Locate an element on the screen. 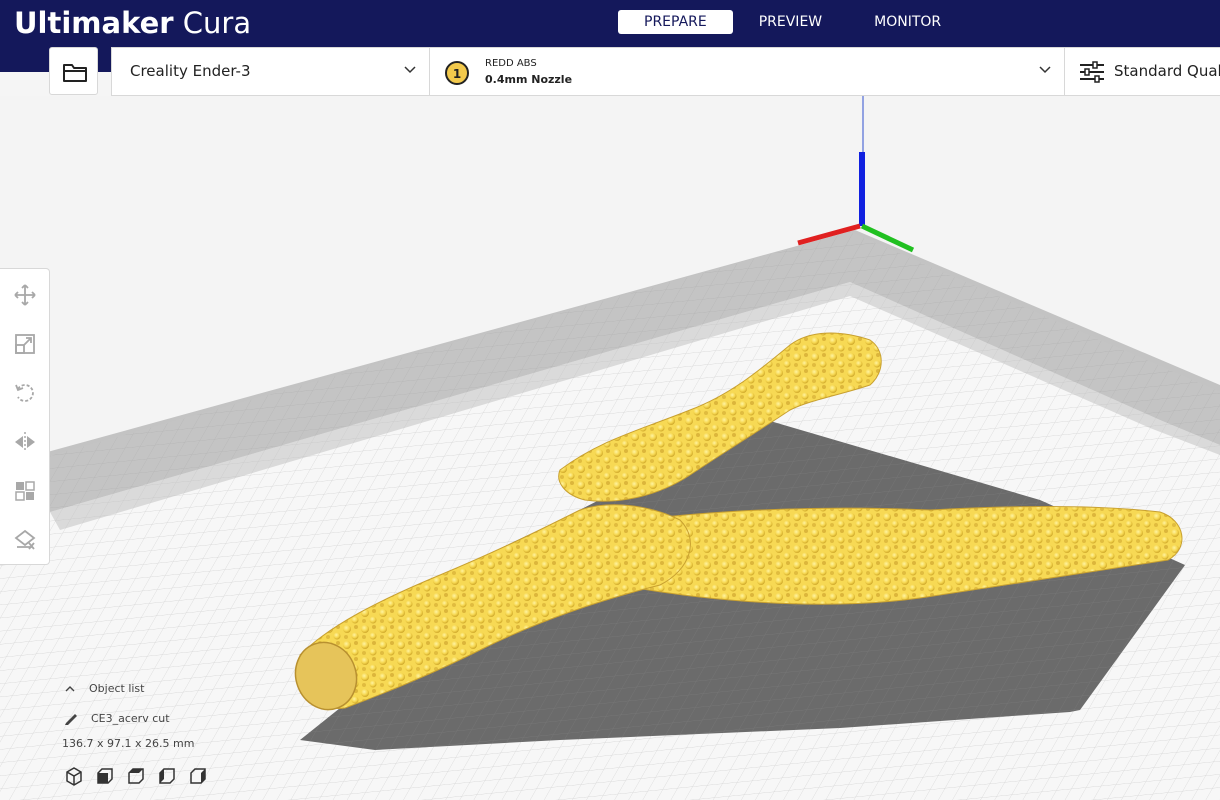 The height and width of the screenshot is (800, 1220). print-settings-selector: Standard Quality is located at coordinates (1142, 71).